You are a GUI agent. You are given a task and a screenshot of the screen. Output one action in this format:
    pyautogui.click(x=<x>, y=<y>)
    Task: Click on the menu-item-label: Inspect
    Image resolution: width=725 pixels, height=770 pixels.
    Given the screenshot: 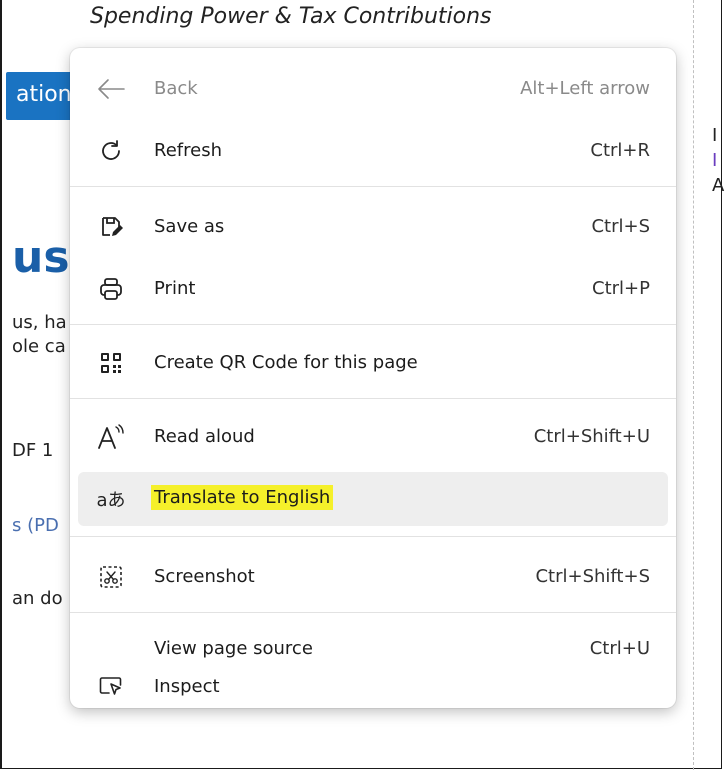 What is the action you would take?
    pyautogui.click(x=187, y=686)
    